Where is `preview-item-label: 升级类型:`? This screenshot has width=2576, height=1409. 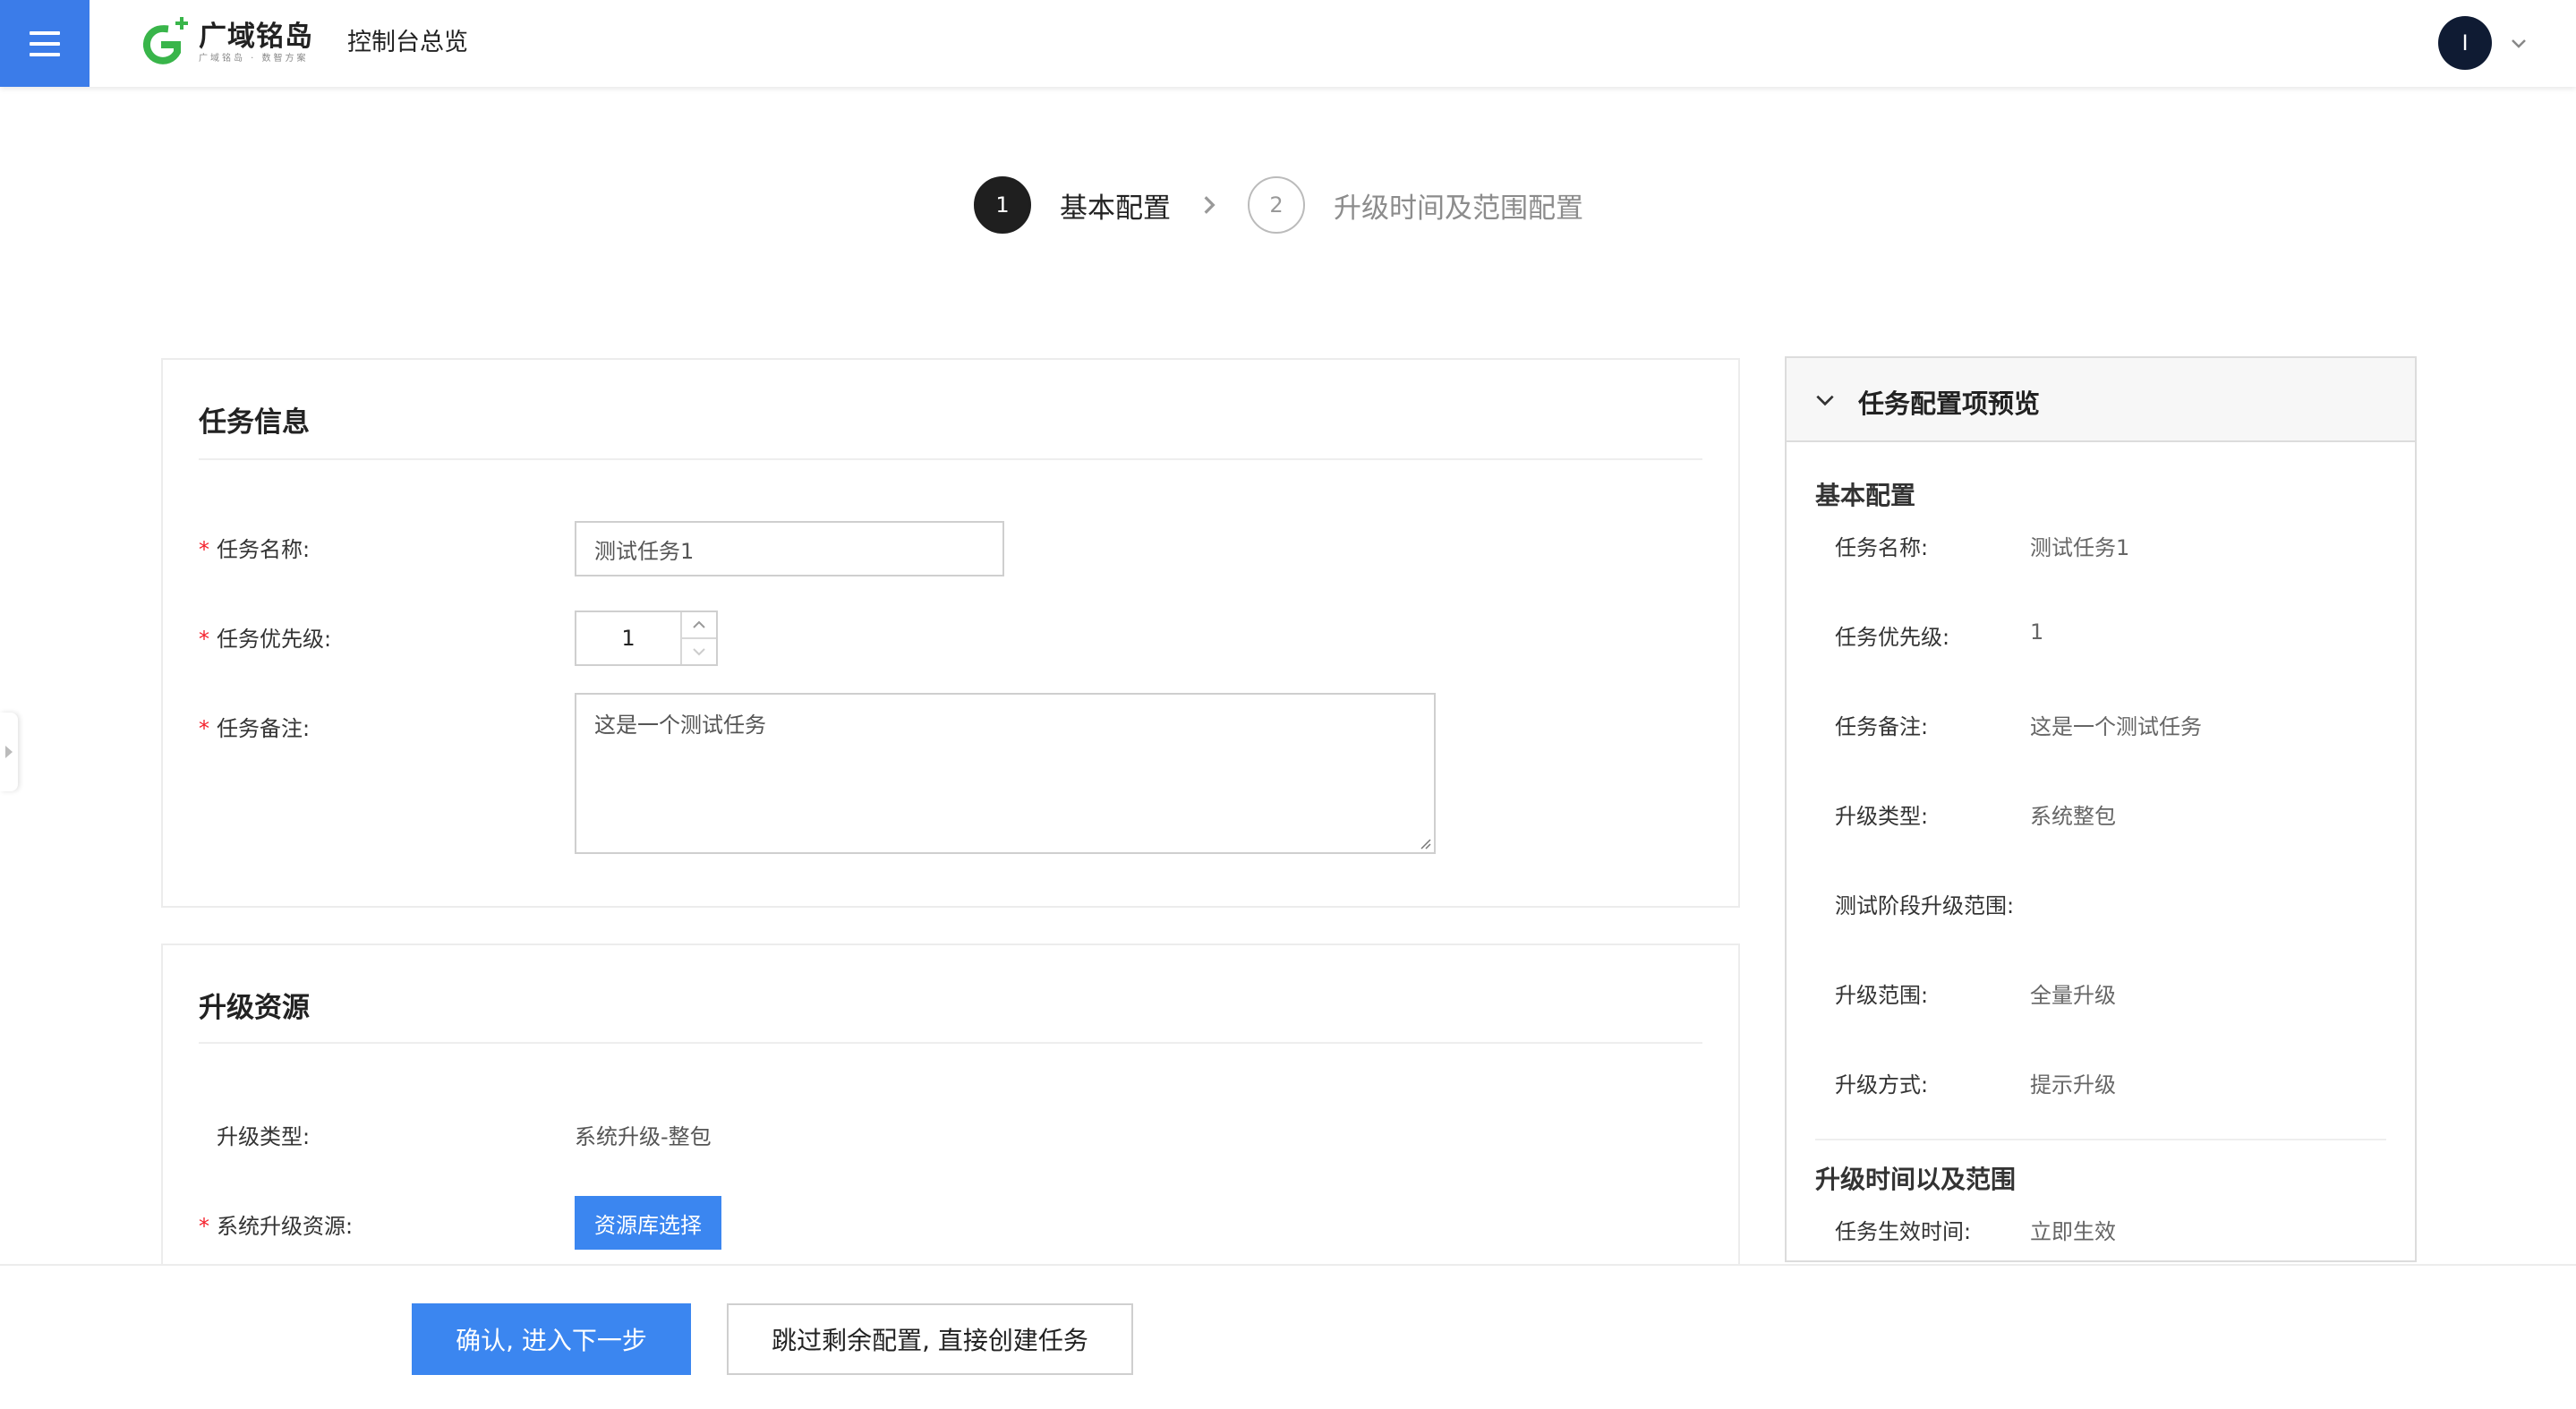
preview-item-label: 升级类型: is located at coordinates (1882, 817).